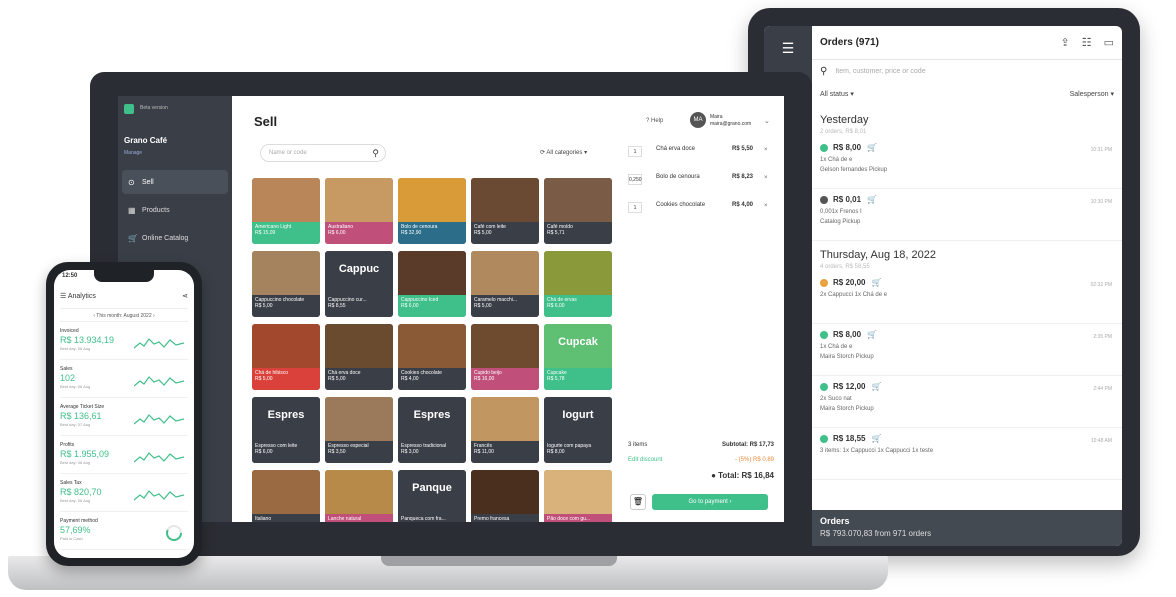 The image size is (1176, 597). I want to click on order-amount: R$ 12,00, so click(849, 386).